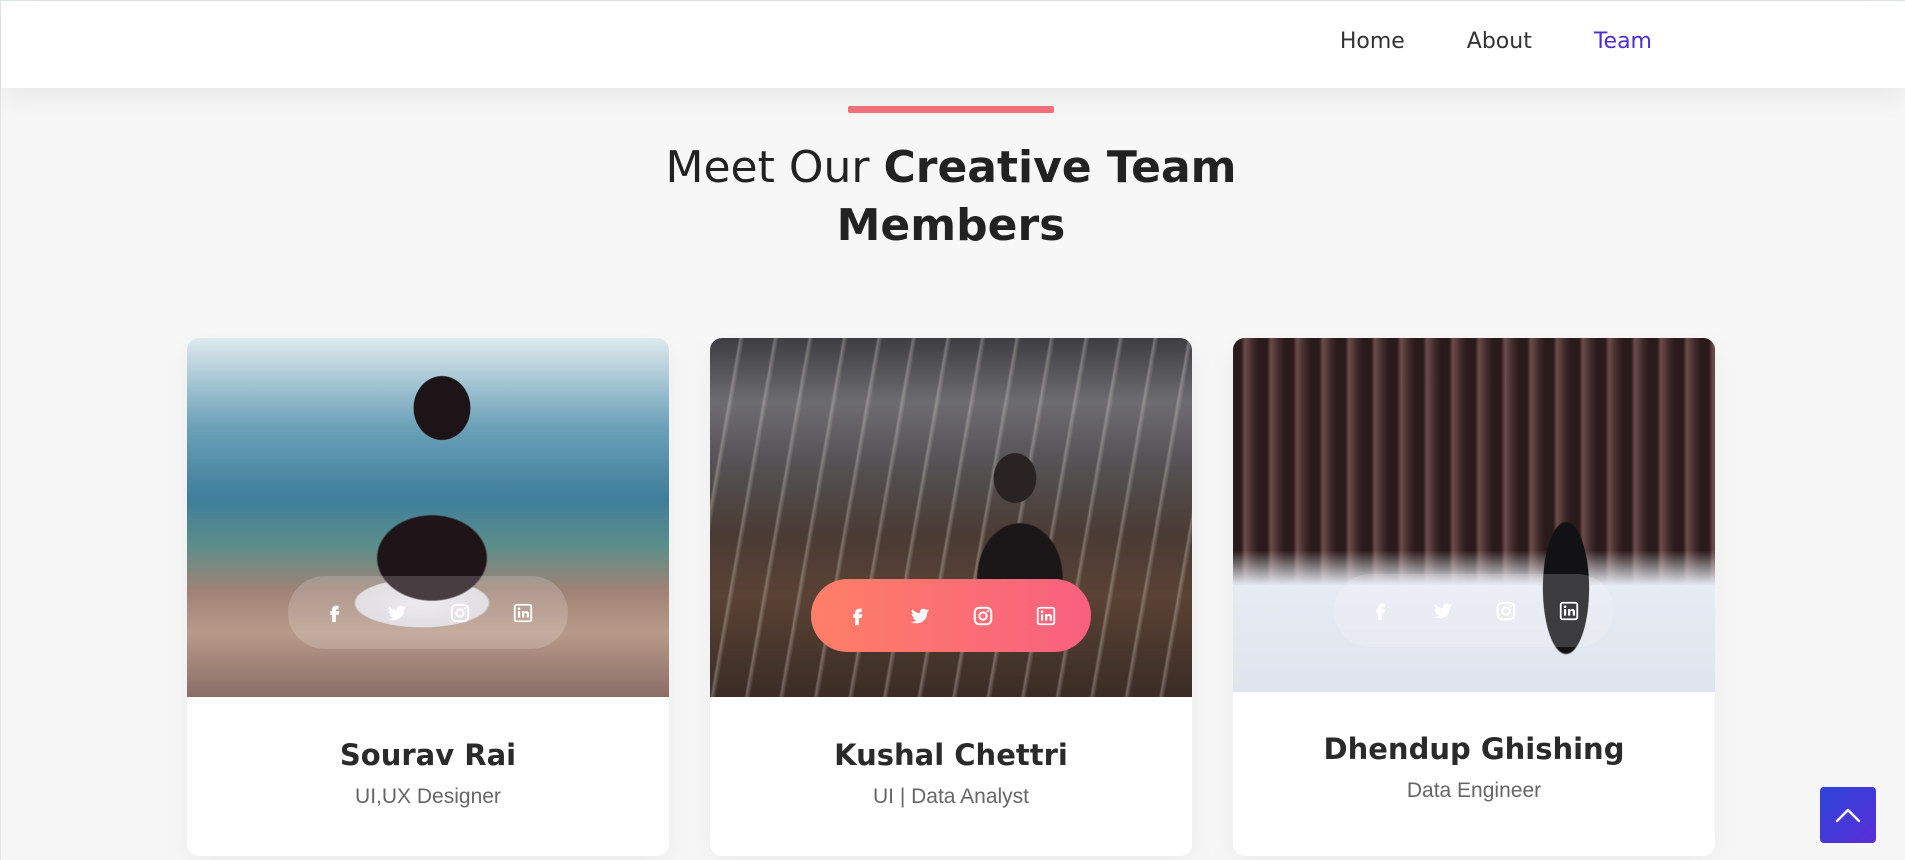 The height and width of the screenshot is (860, 1905). What do you see at coordinates (951, 796) in the screenshot?
I see `team-member-role: UI | Data Analyst` at bounding box center [951, 796].